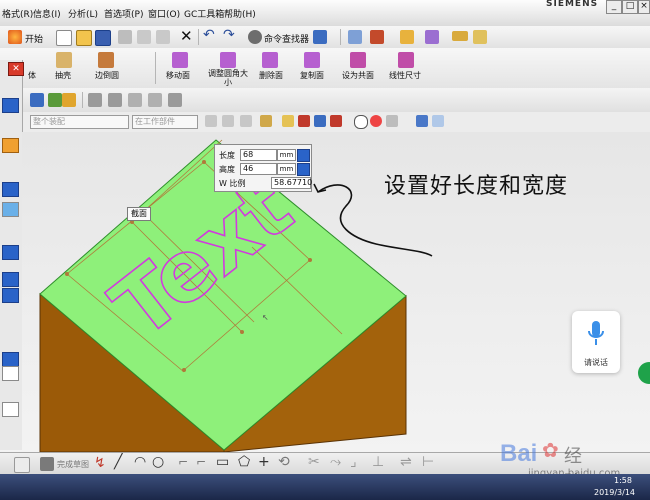 The width and height of the screenshot is (650, 500). Describe the element at coordinates (100, 463) in the screenshot. I see `profile-icon: ↯` at that location.